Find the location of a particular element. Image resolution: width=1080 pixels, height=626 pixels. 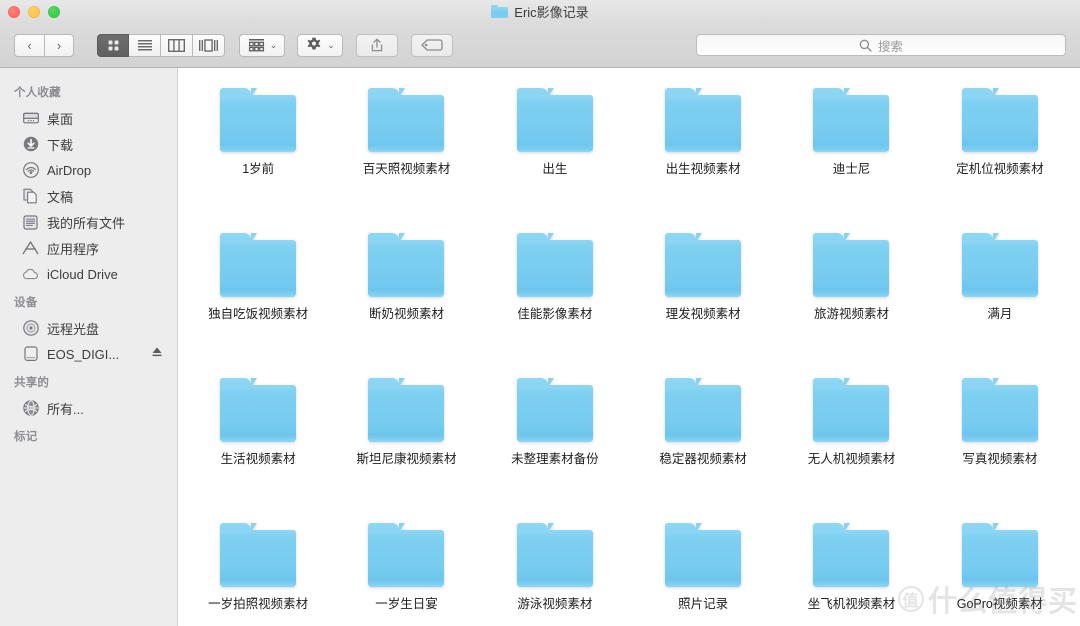

sidebar-item-remote-disc: 远程光盘 is located at coordinates (88, 328).